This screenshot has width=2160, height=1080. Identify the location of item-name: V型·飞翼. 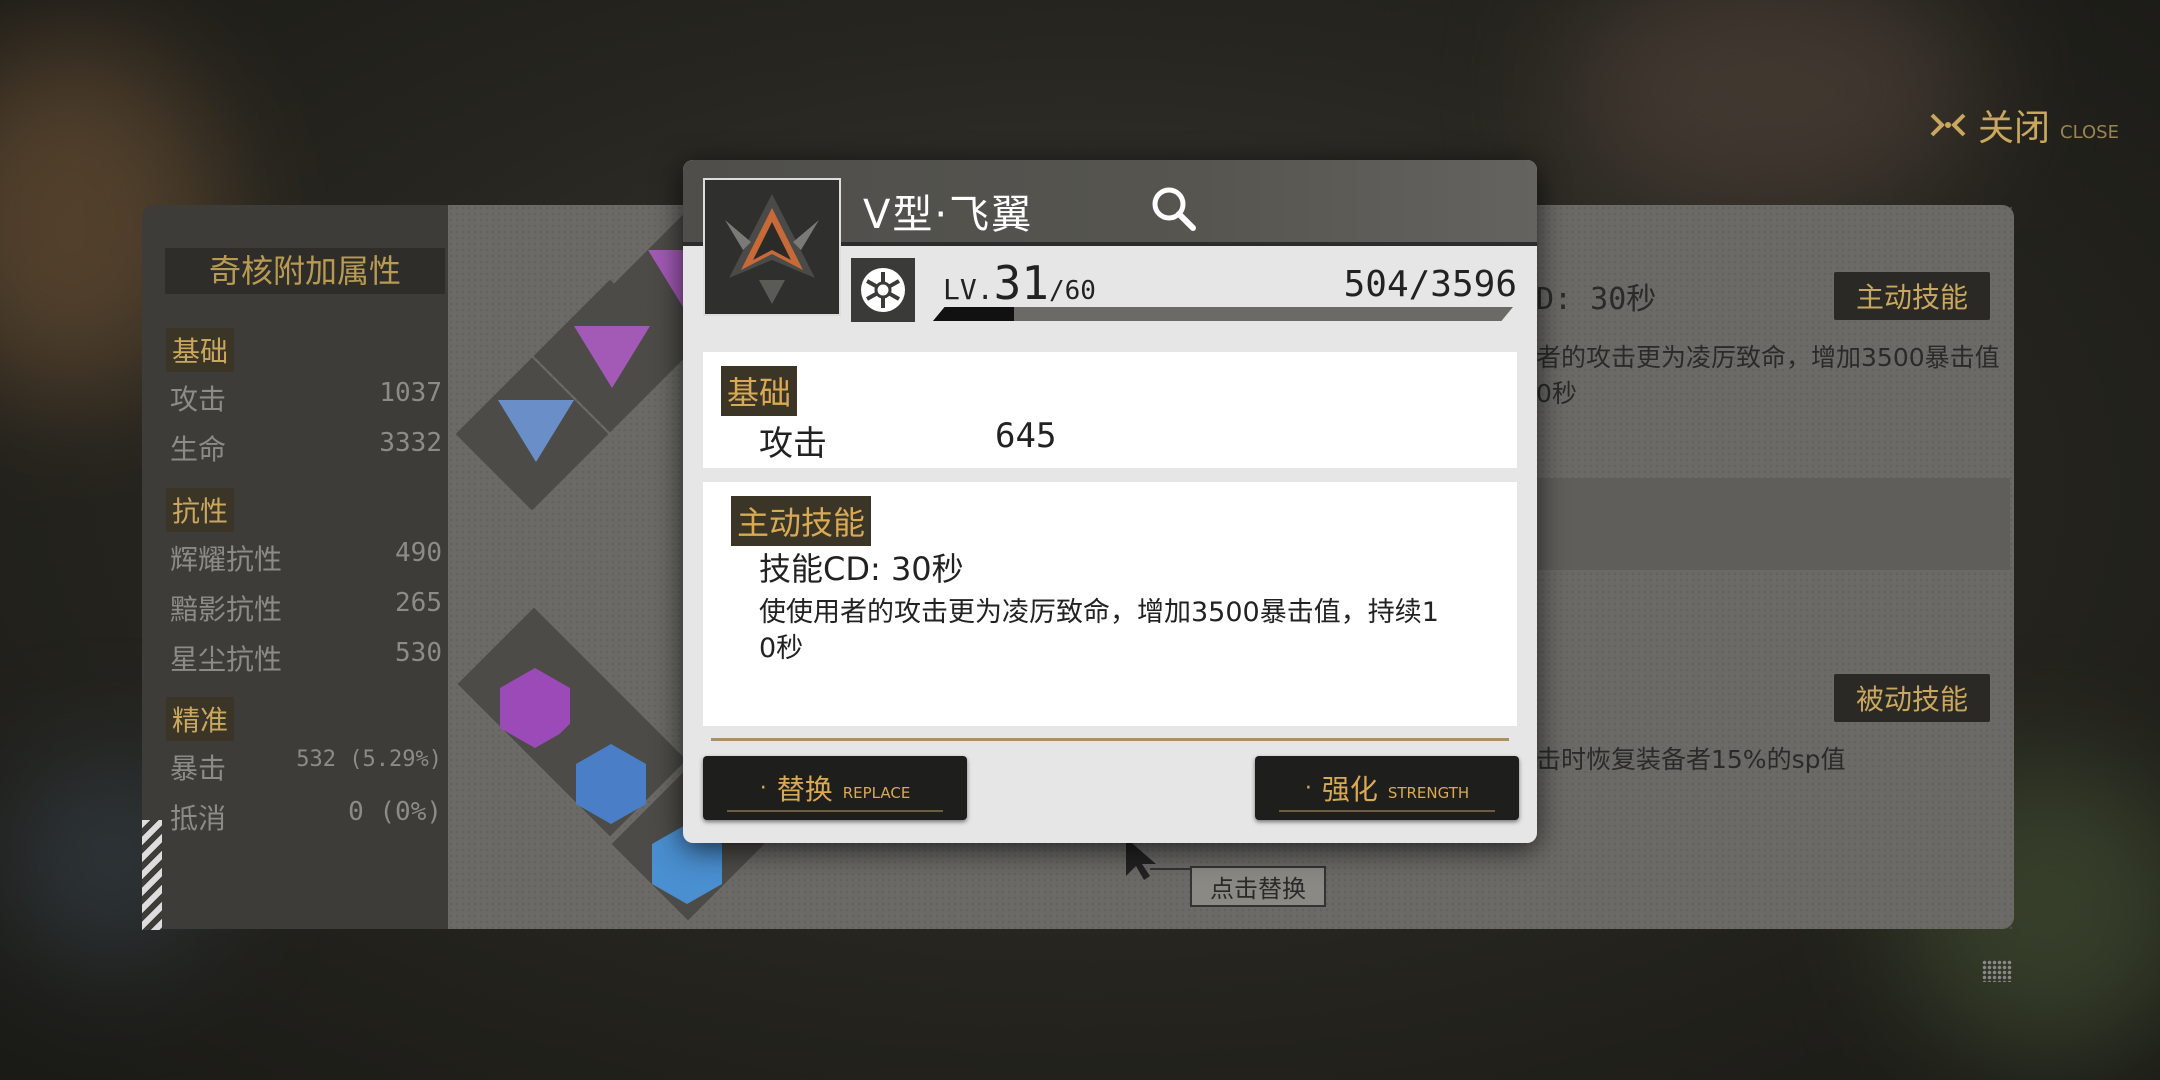
(948, 215).